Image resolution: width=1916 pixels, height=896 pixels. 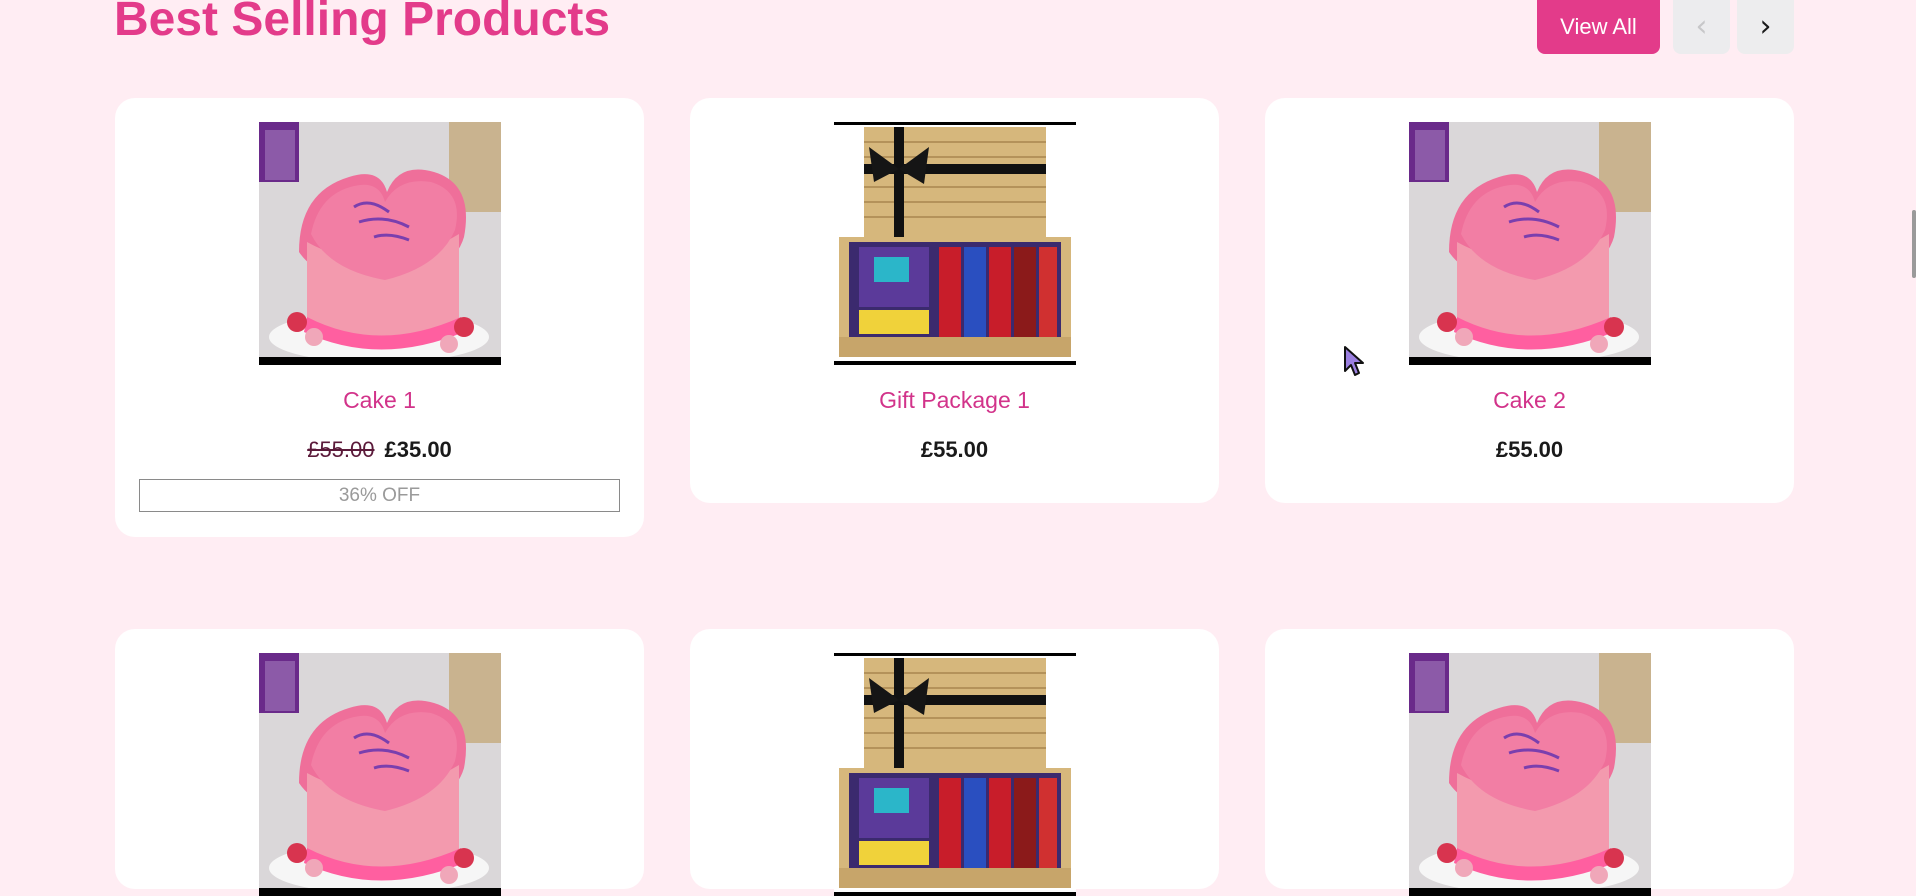 What do you see at coordinates (379, 495) in the screenshot?
I see `discount-badge: 36% OFF` at bounding box center [379, 495].